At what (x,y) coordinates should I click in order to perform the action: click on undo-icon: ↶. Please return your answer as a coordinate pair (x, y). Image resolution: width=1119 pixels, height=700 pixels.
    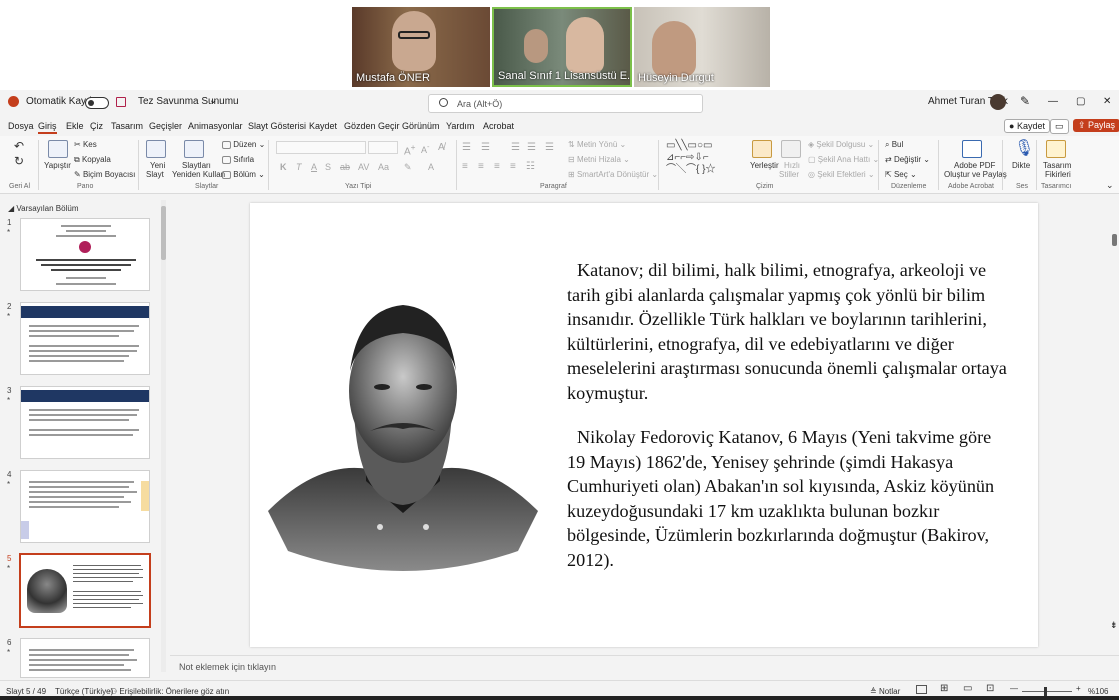
    Looking at the image, I should click on (19, 146).